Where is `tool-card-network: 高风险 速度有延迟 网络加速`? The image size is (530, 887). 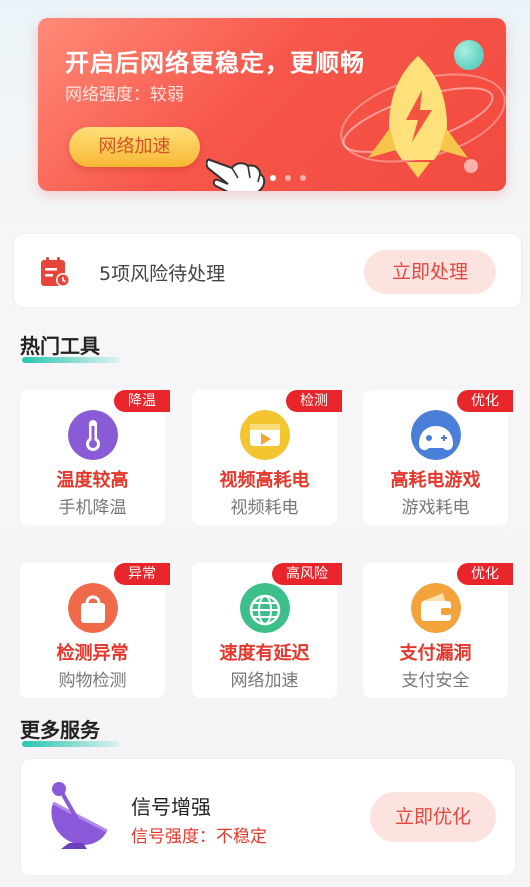 tool-card-network: 高风险 速度有延迟 网络加速 is located at coordinates (267, 630).